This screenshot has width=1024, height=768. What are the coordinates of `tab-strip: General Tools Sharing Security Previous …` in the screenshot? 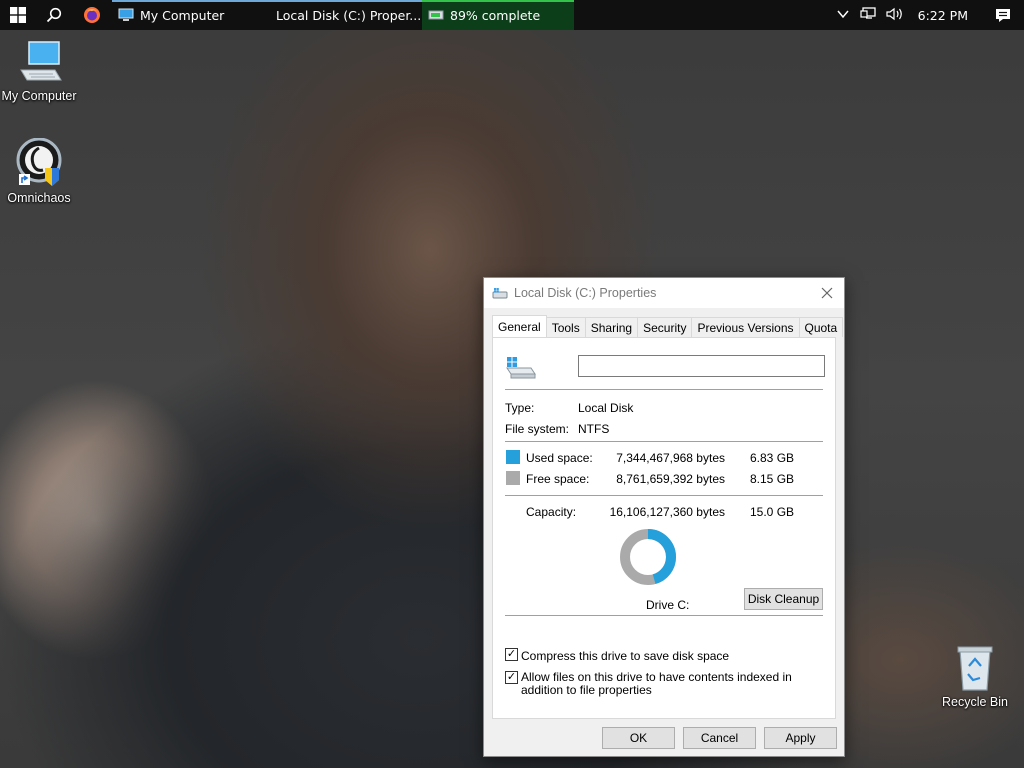 It's located at (668, 326).